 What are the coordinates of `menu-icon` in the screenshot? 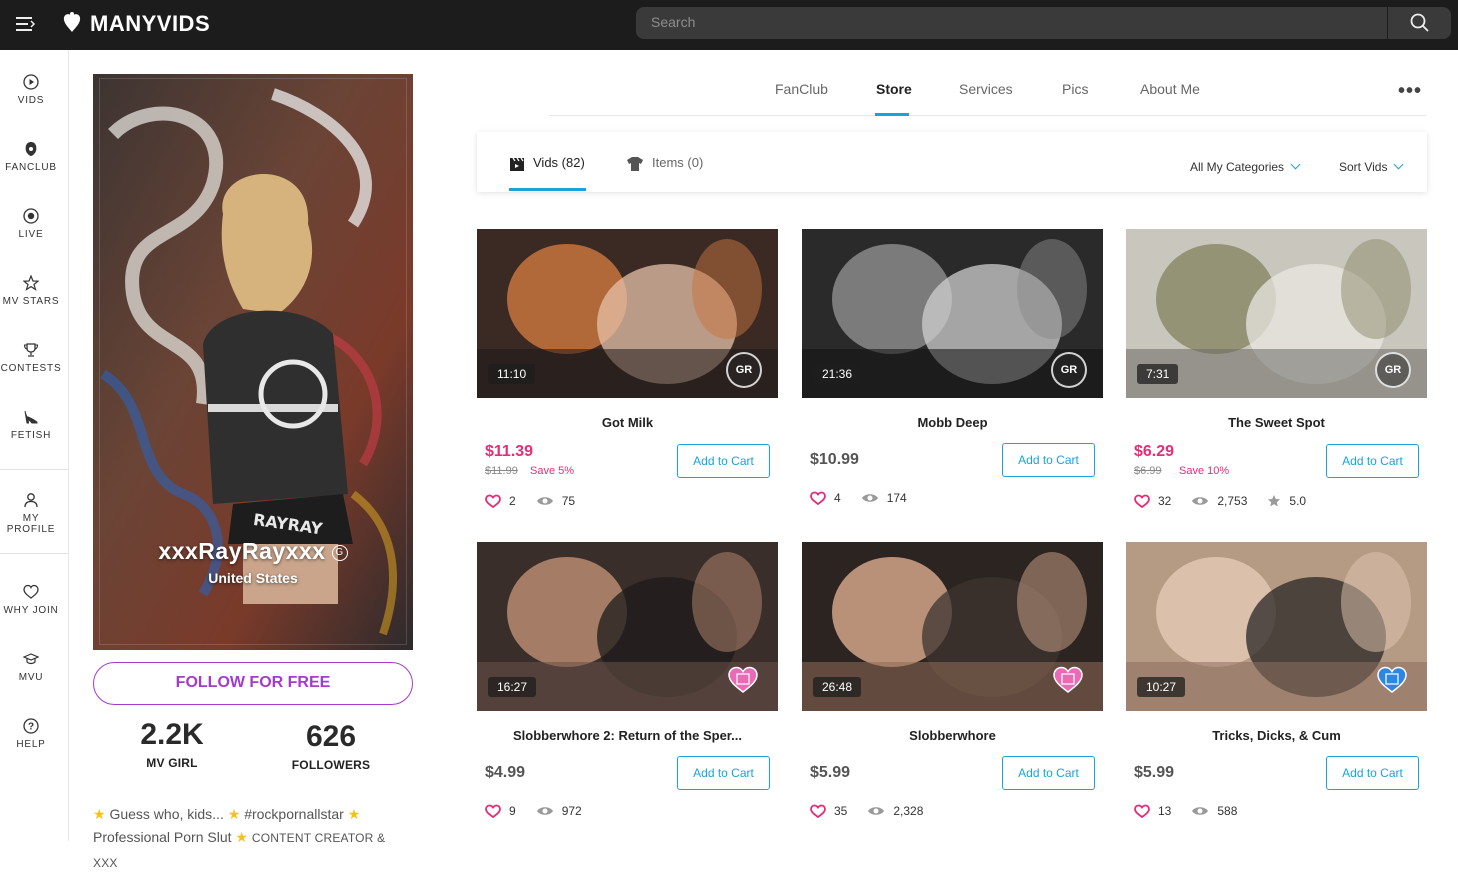 It's located at (25, 24).